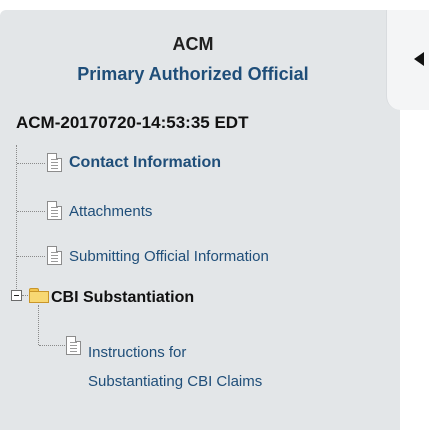 The height and width of the screenshot is (430, 429). I want to click on tree-item-attachments: Attachments, so click(110, 211).